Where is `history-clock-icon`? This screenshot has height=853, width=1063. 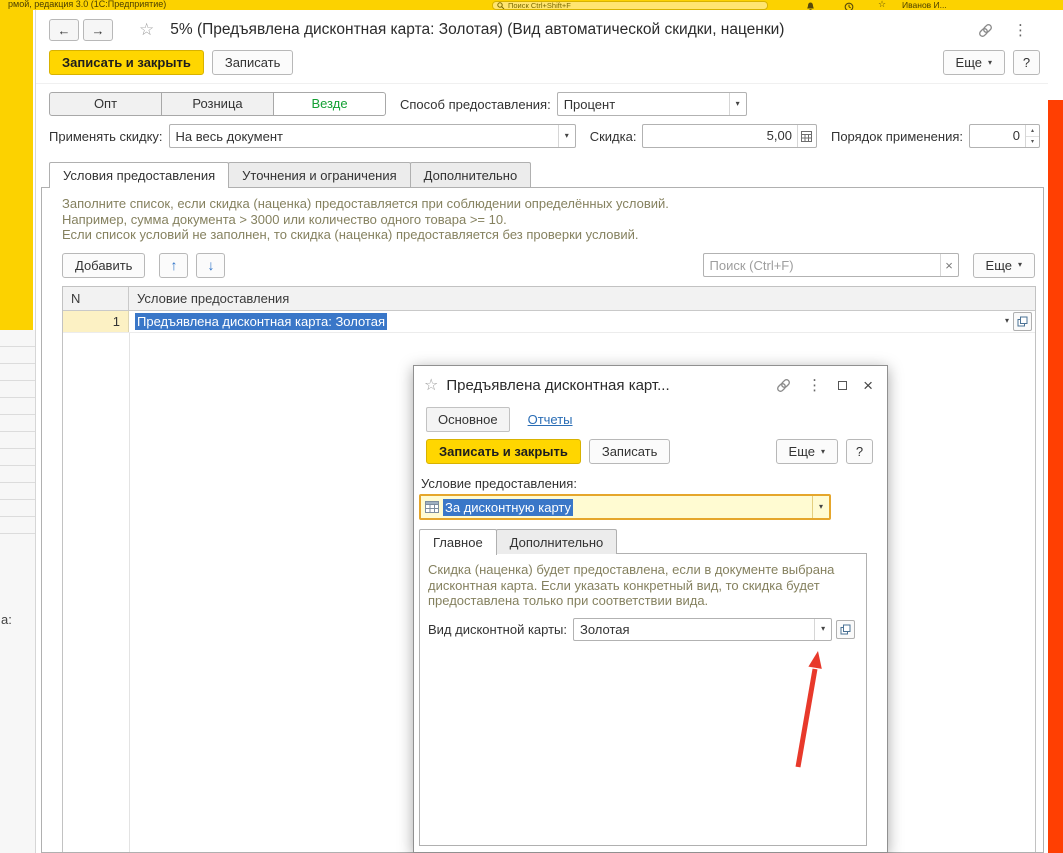 history-clock-icon is located at coordinates (849, 5).